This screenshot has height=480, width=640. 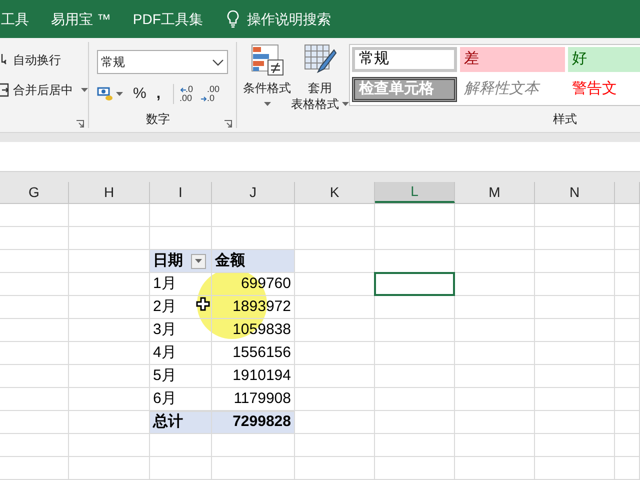 What do you see at coordinates (253, 422) in the screenshot?
I see `total-amount: 7299828` at bounding box center [253, 422].